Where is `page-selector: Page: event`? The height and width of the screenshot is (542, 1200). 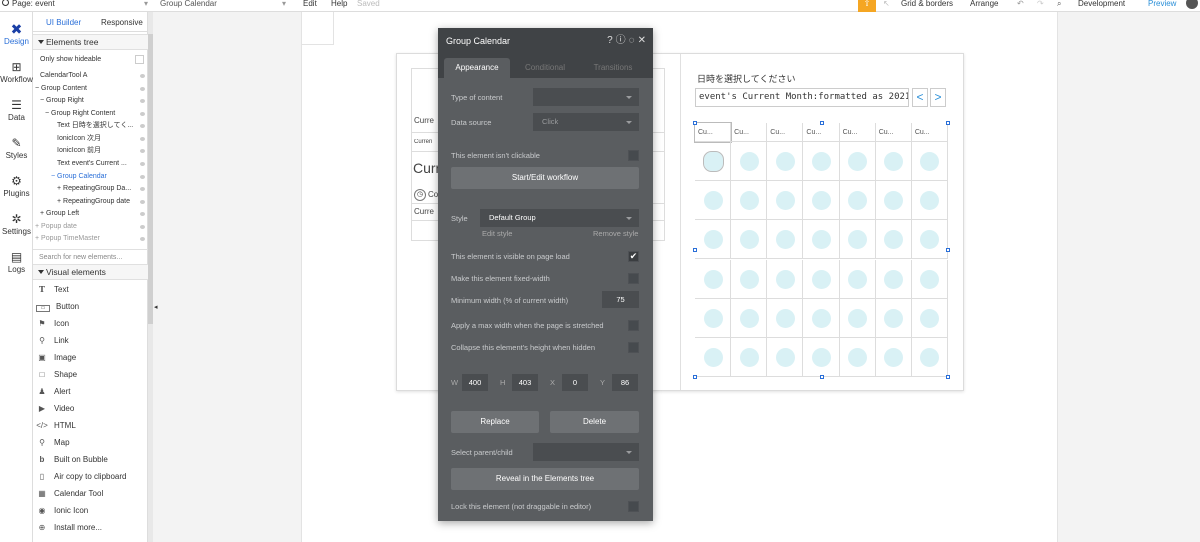 page-selector: Page: event is located at coordinates (28, 4).